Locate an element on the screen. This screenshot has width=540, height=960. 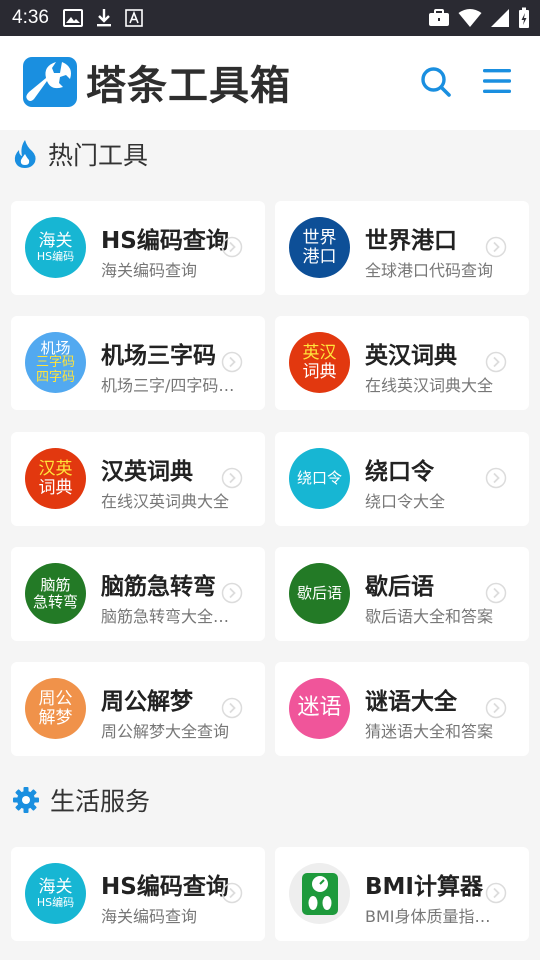
tool-badge: 汉英 词典 is located at coordinates (55, 478).